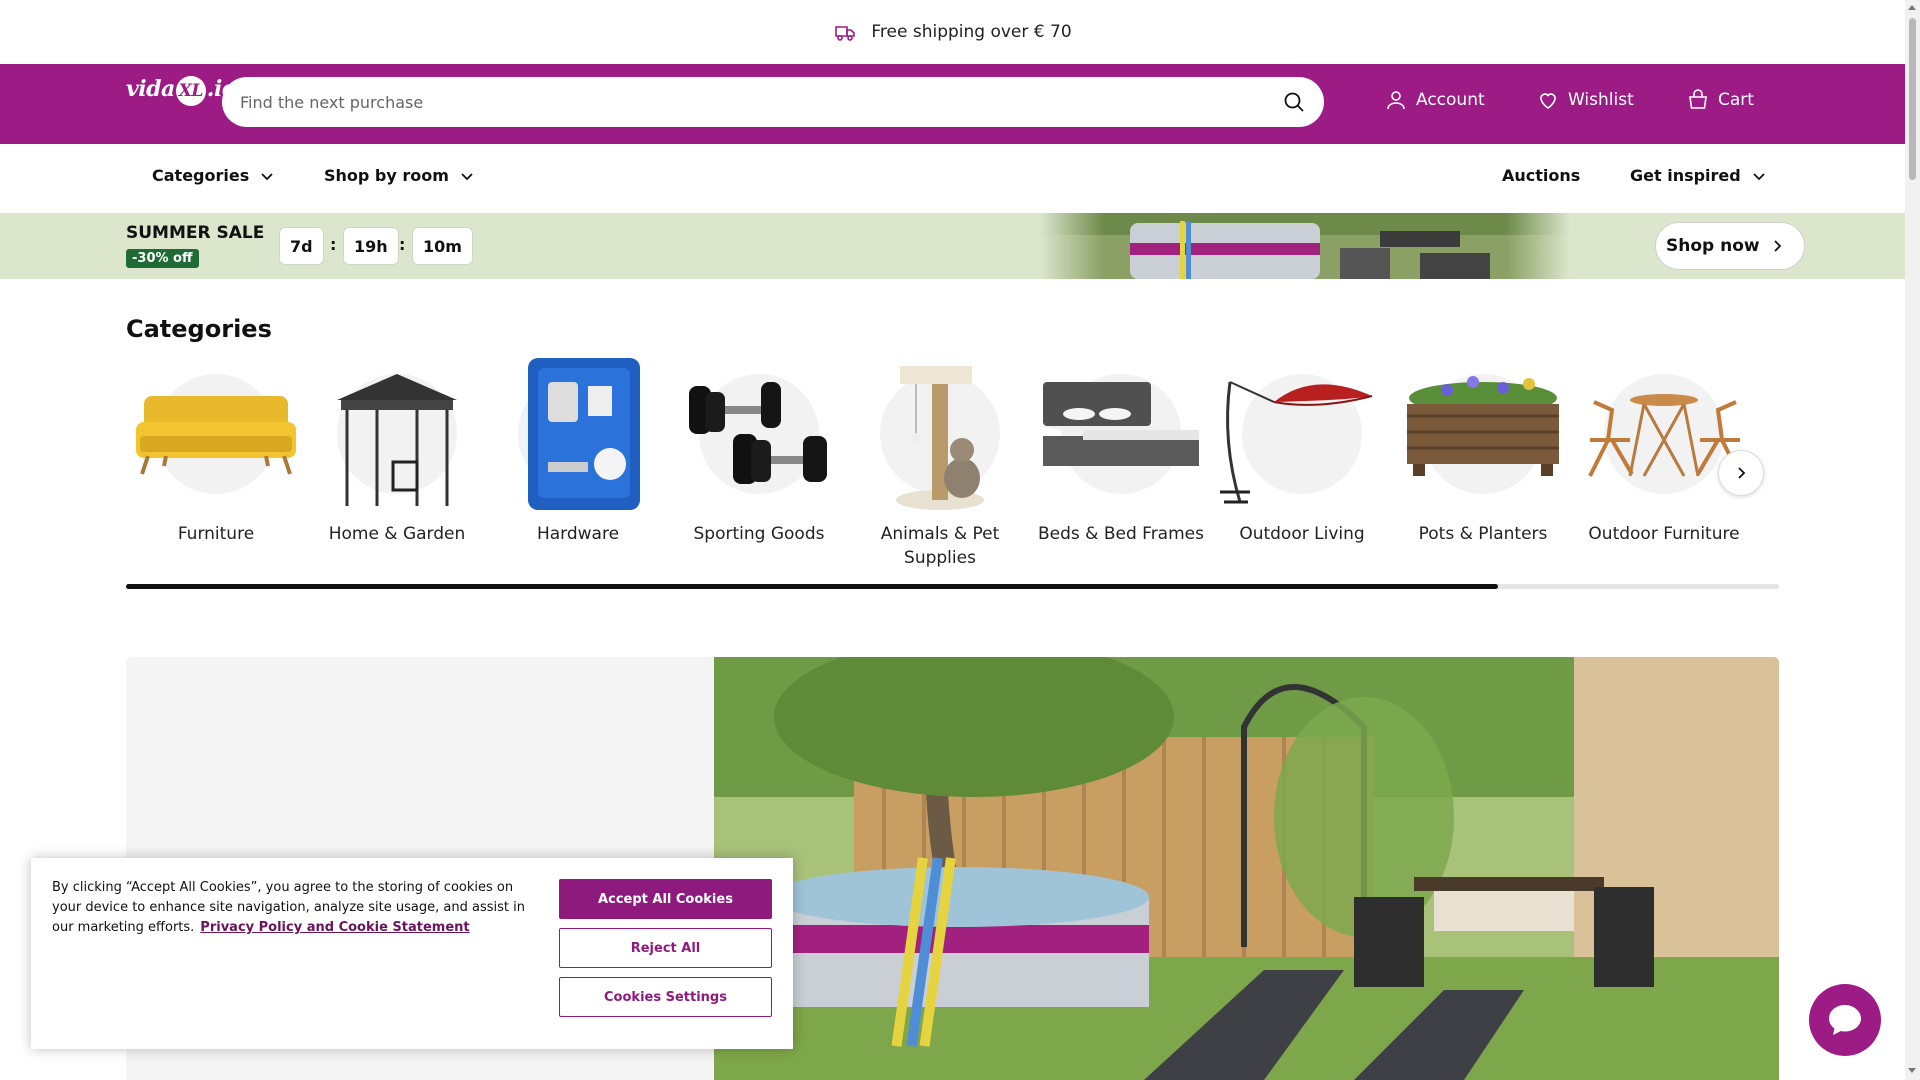  I want to click on page-scrollbar, so click(1912, 540).